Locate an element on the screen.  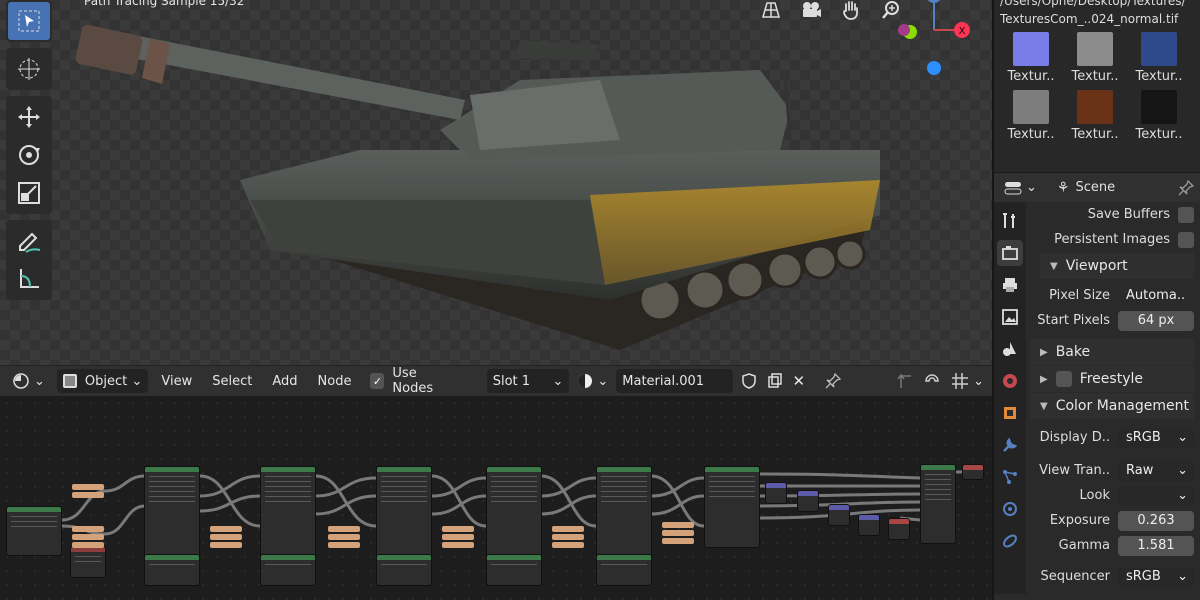
menu-node: Node is located at coordinates (335, 381).